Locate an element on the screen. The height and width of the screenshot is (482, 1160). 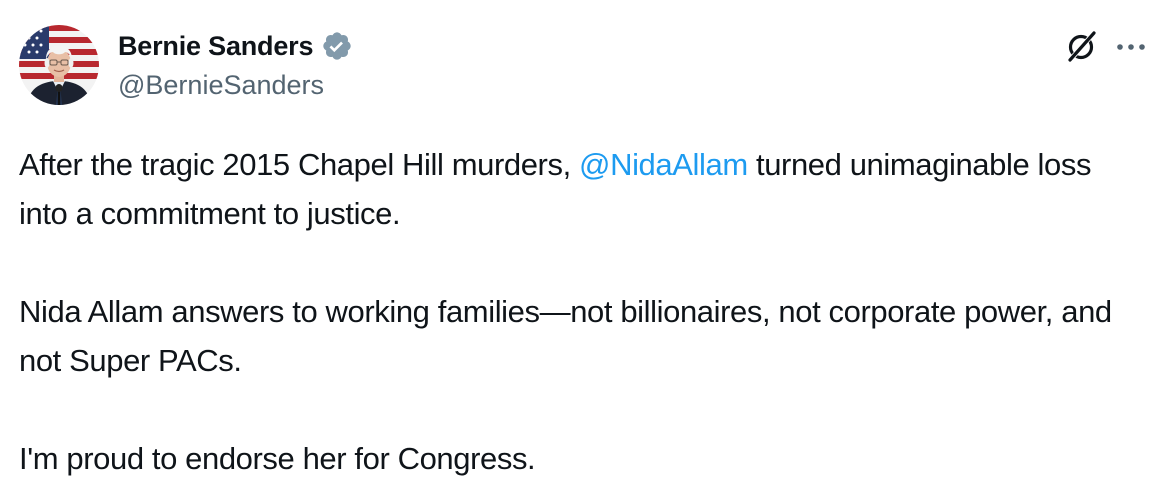
tweet-paragraph-3: I'm proud to endorse her for Congress. is located at coordinates (277, 458).